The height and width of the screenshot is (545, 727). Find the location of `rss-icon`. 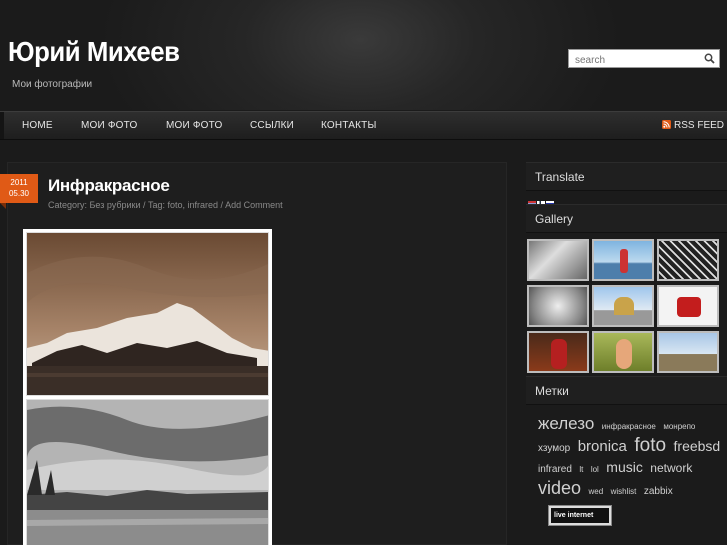

rss-icon is located at coordinates (666, 124).